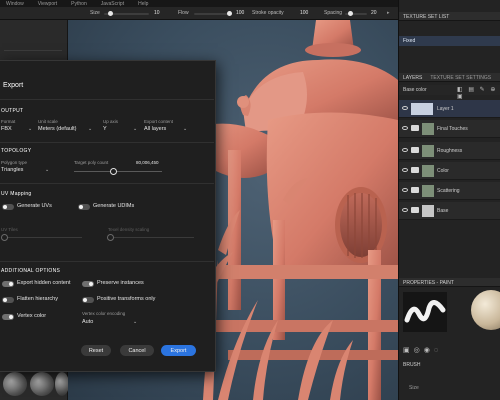  What do you see at coordinates (356, 13) in the screenshot?
I see `spacing-slider` at bounding box center [356, 13].